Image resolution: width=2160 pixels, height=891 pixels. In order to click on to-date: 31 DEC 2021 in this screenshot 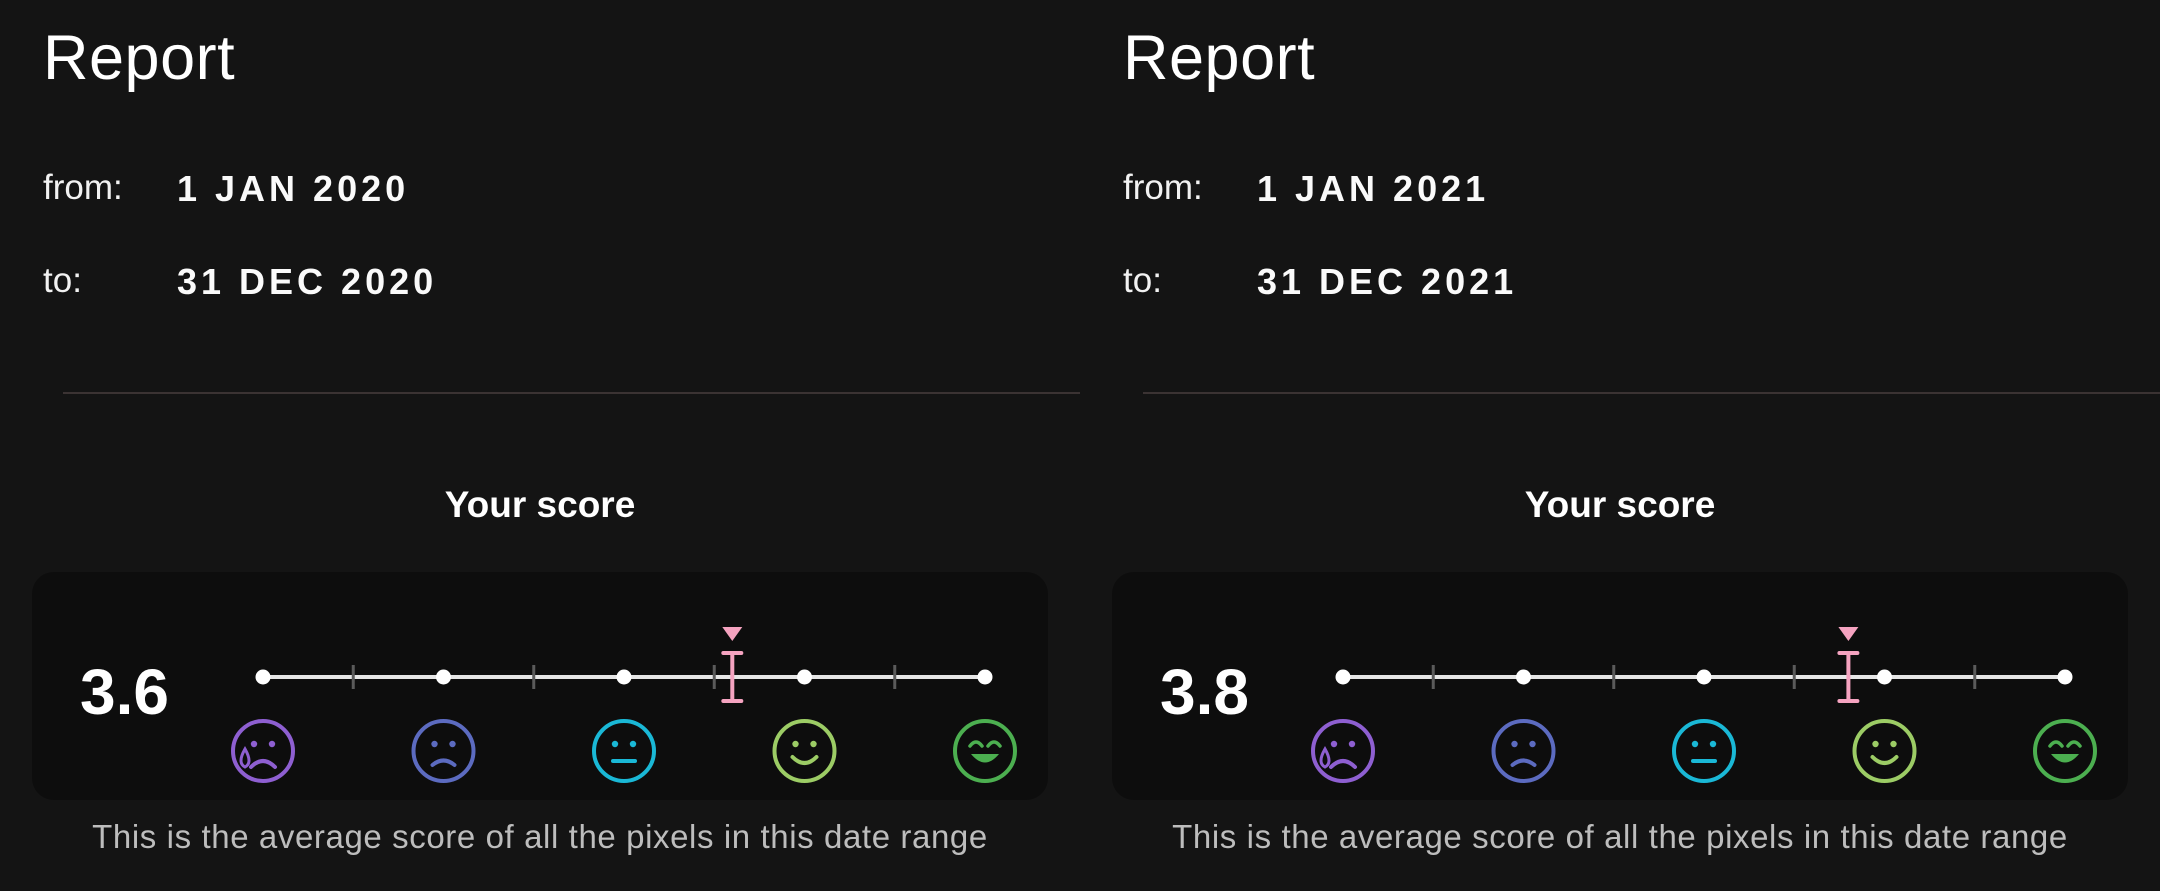, I will do `click(1387, 282)`.